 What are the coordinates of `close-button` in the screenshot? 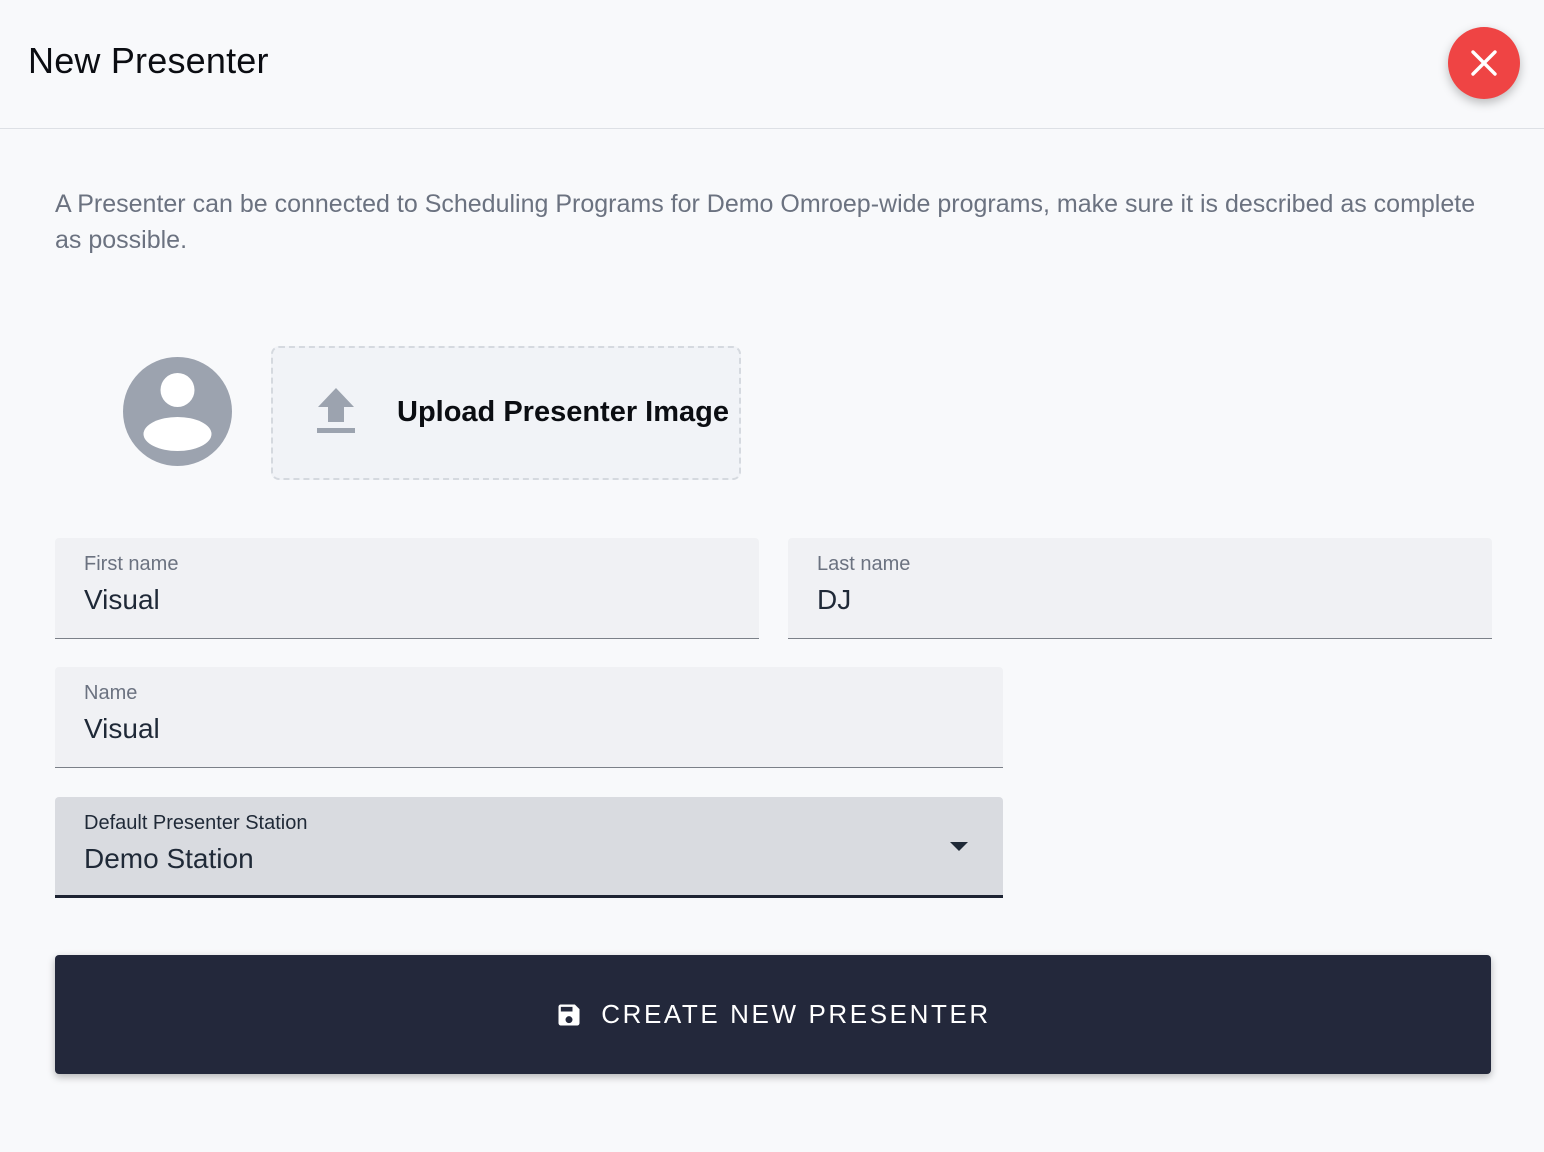 It's located at (1484, 63).